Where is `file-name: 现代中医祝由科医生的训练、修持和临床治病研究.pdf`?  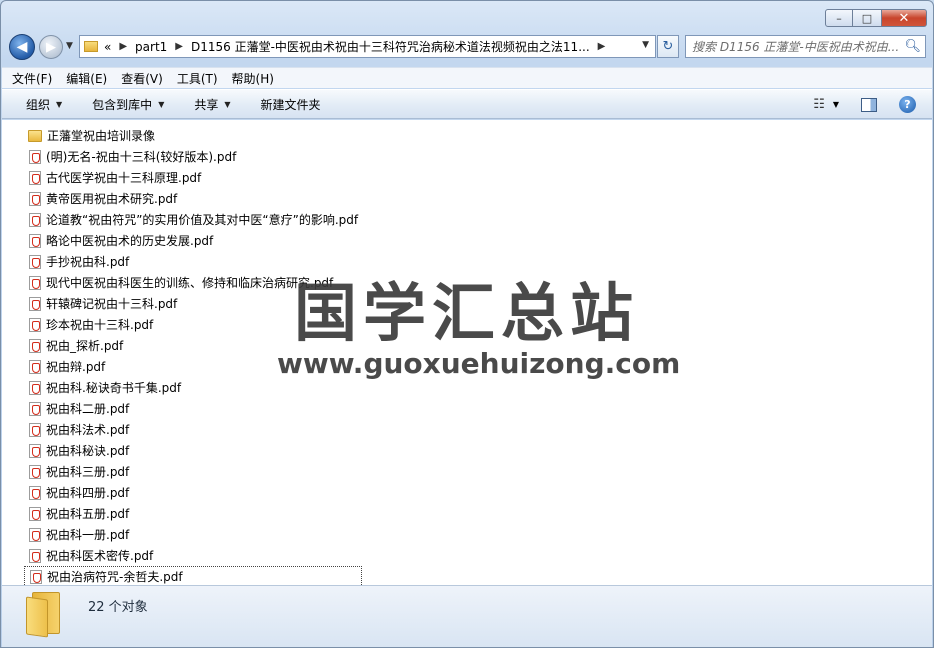 file-name: 现代中医祝由科医生的训练、修持和临床治病研究.pdf is located at coordinates (190, 283).